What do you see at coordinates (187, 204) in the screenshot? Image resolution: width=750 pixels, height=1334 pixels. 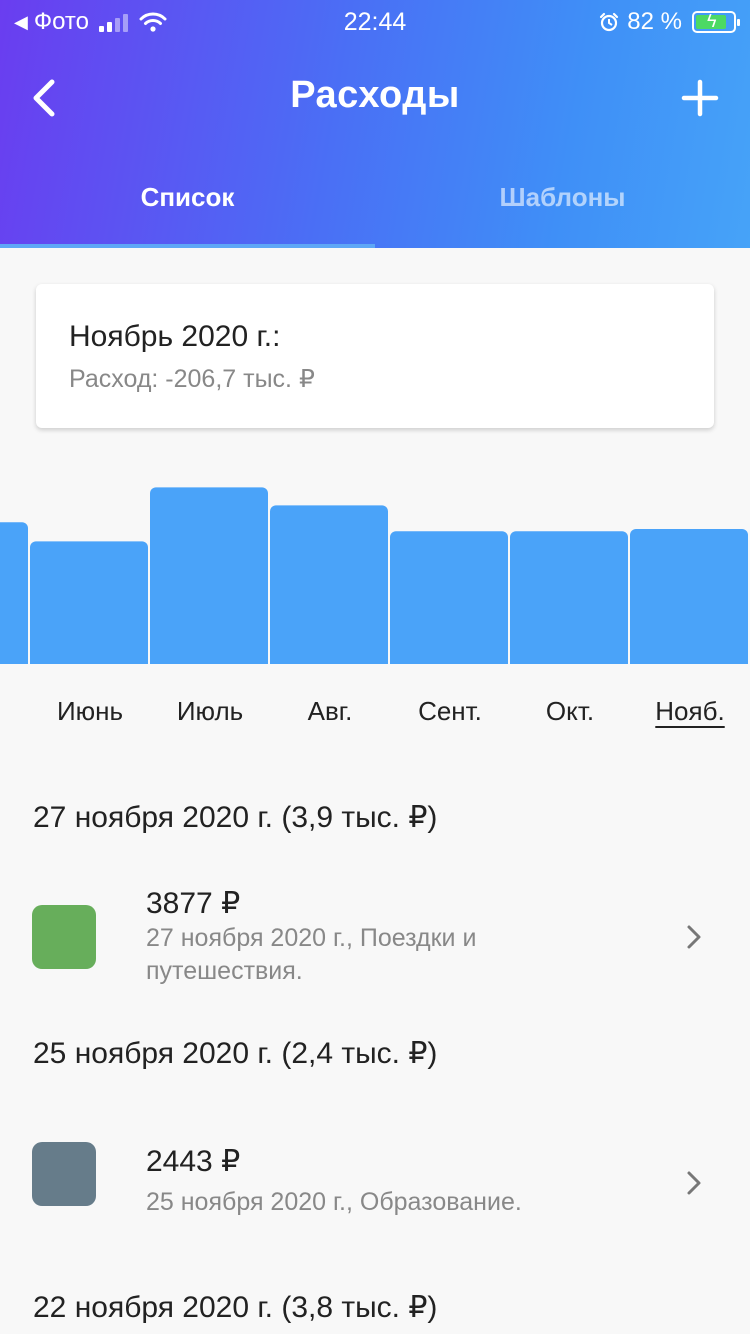 I see `tab-list: Список` at bounding box center [187, 204].